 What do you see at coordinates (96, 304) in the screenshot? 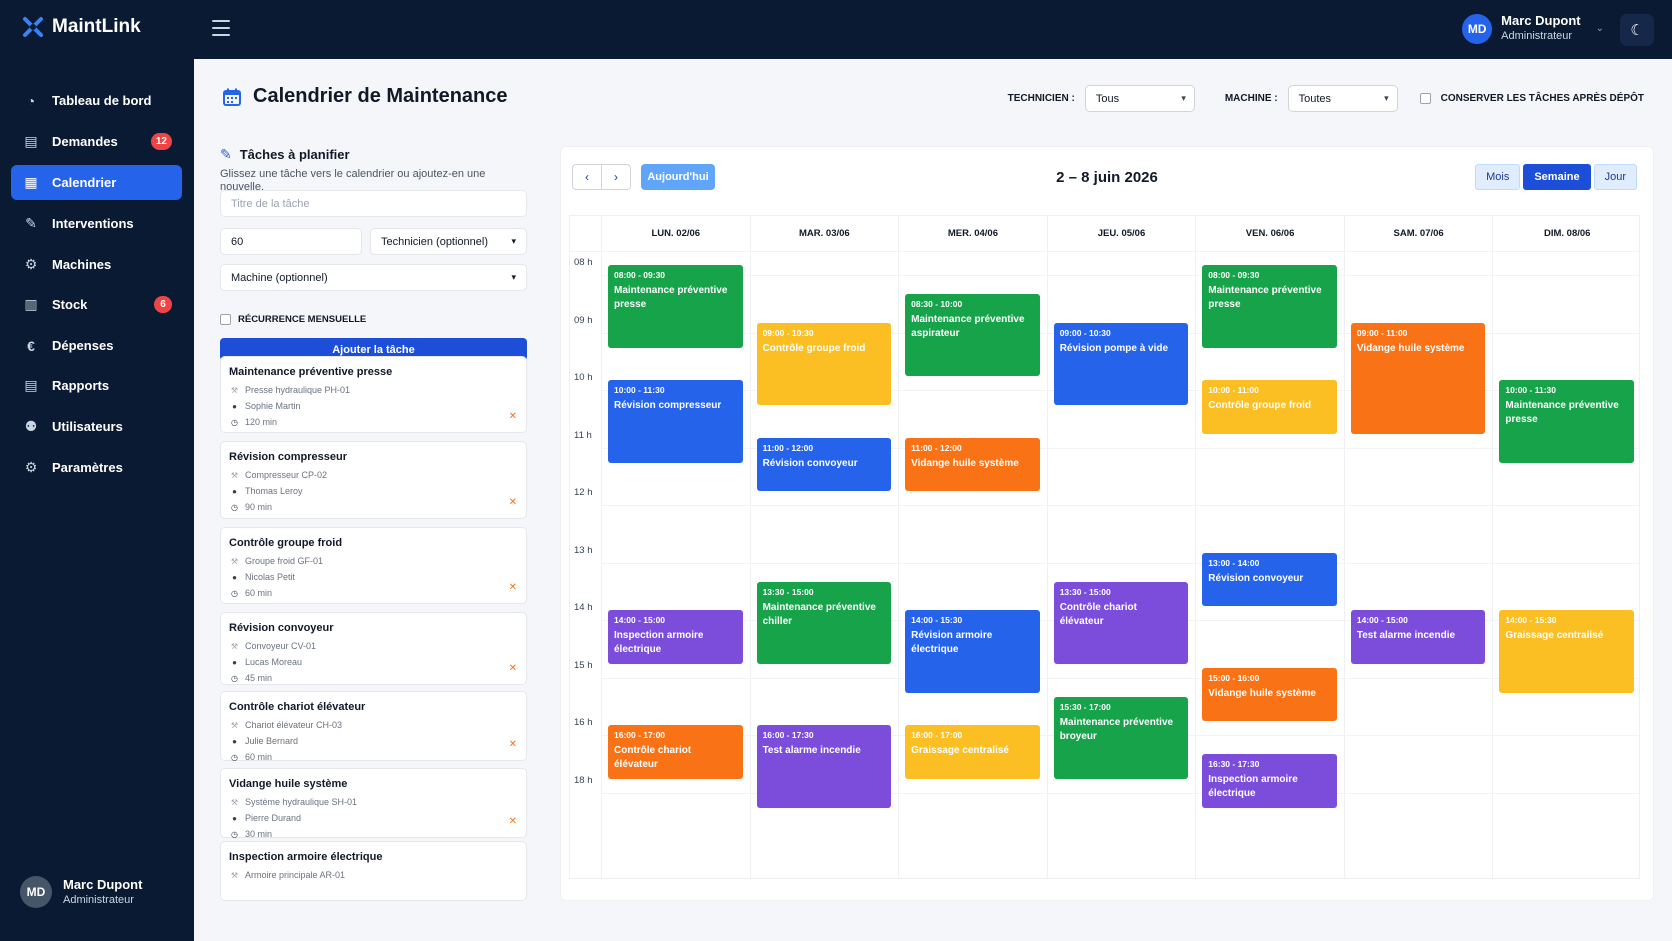
I see `sidebar-item-stock: ▥ Stock 6` at bounding box center [96, 304].